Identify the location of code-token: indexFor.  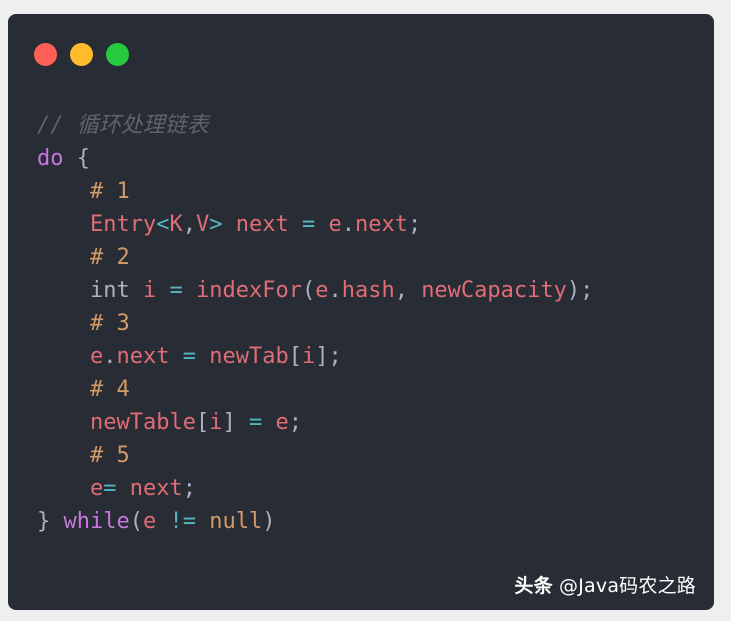
(248, 290).